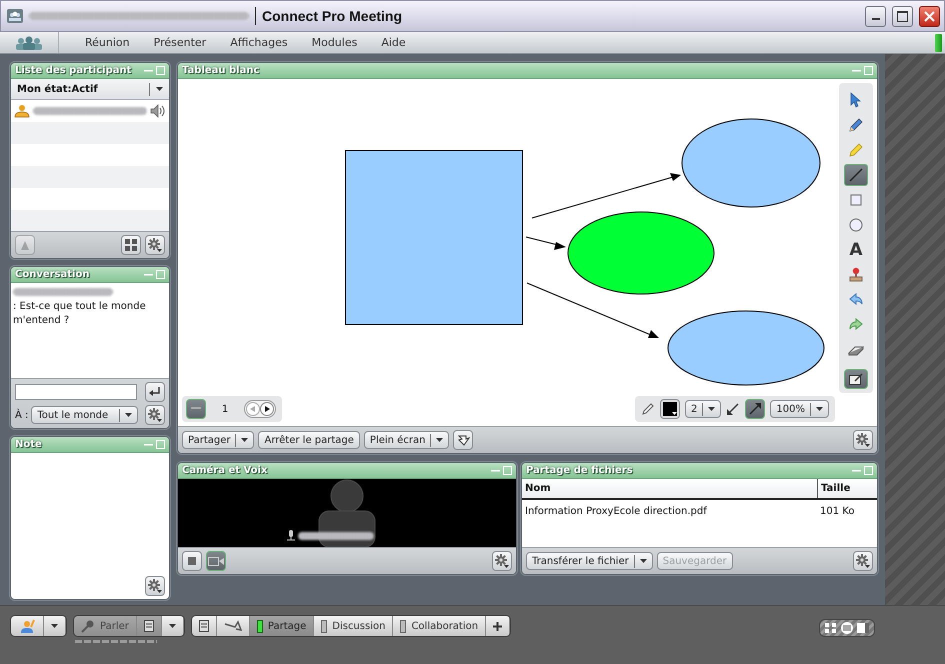 Image resolution: width=945 pixels, height=664 pixels. I want to click on host-person-icon, so click(22, 111).